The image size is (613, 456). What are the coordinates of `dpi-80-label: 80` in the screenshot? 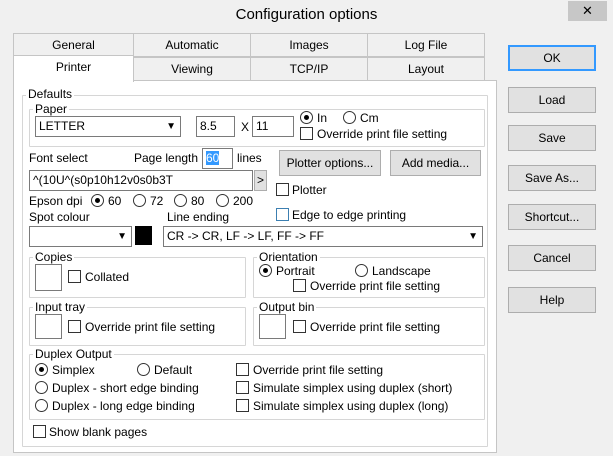 It's located at (198, 201).